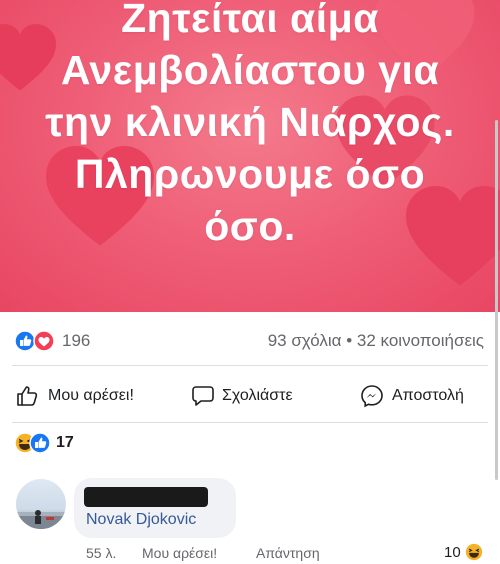 This screenshot has width=500, height=564. Describe the element at coordinates (463, 552) in the screenshot. I see `comment-reaction-count: 10` at that location.